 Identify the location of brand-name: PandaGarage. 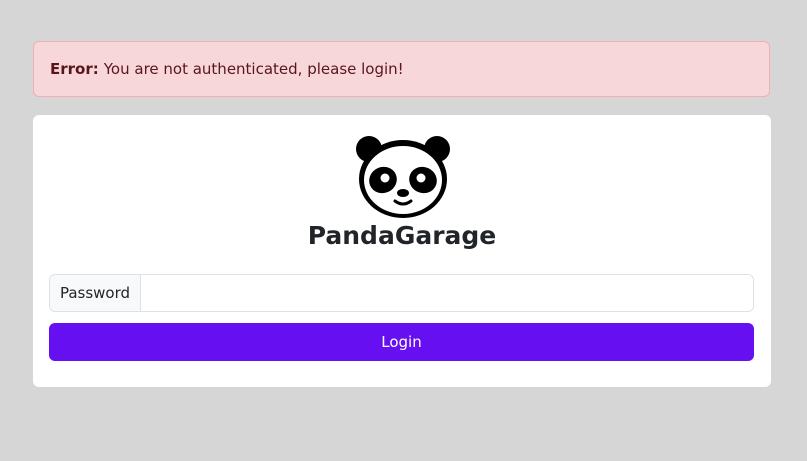
(402, 235).